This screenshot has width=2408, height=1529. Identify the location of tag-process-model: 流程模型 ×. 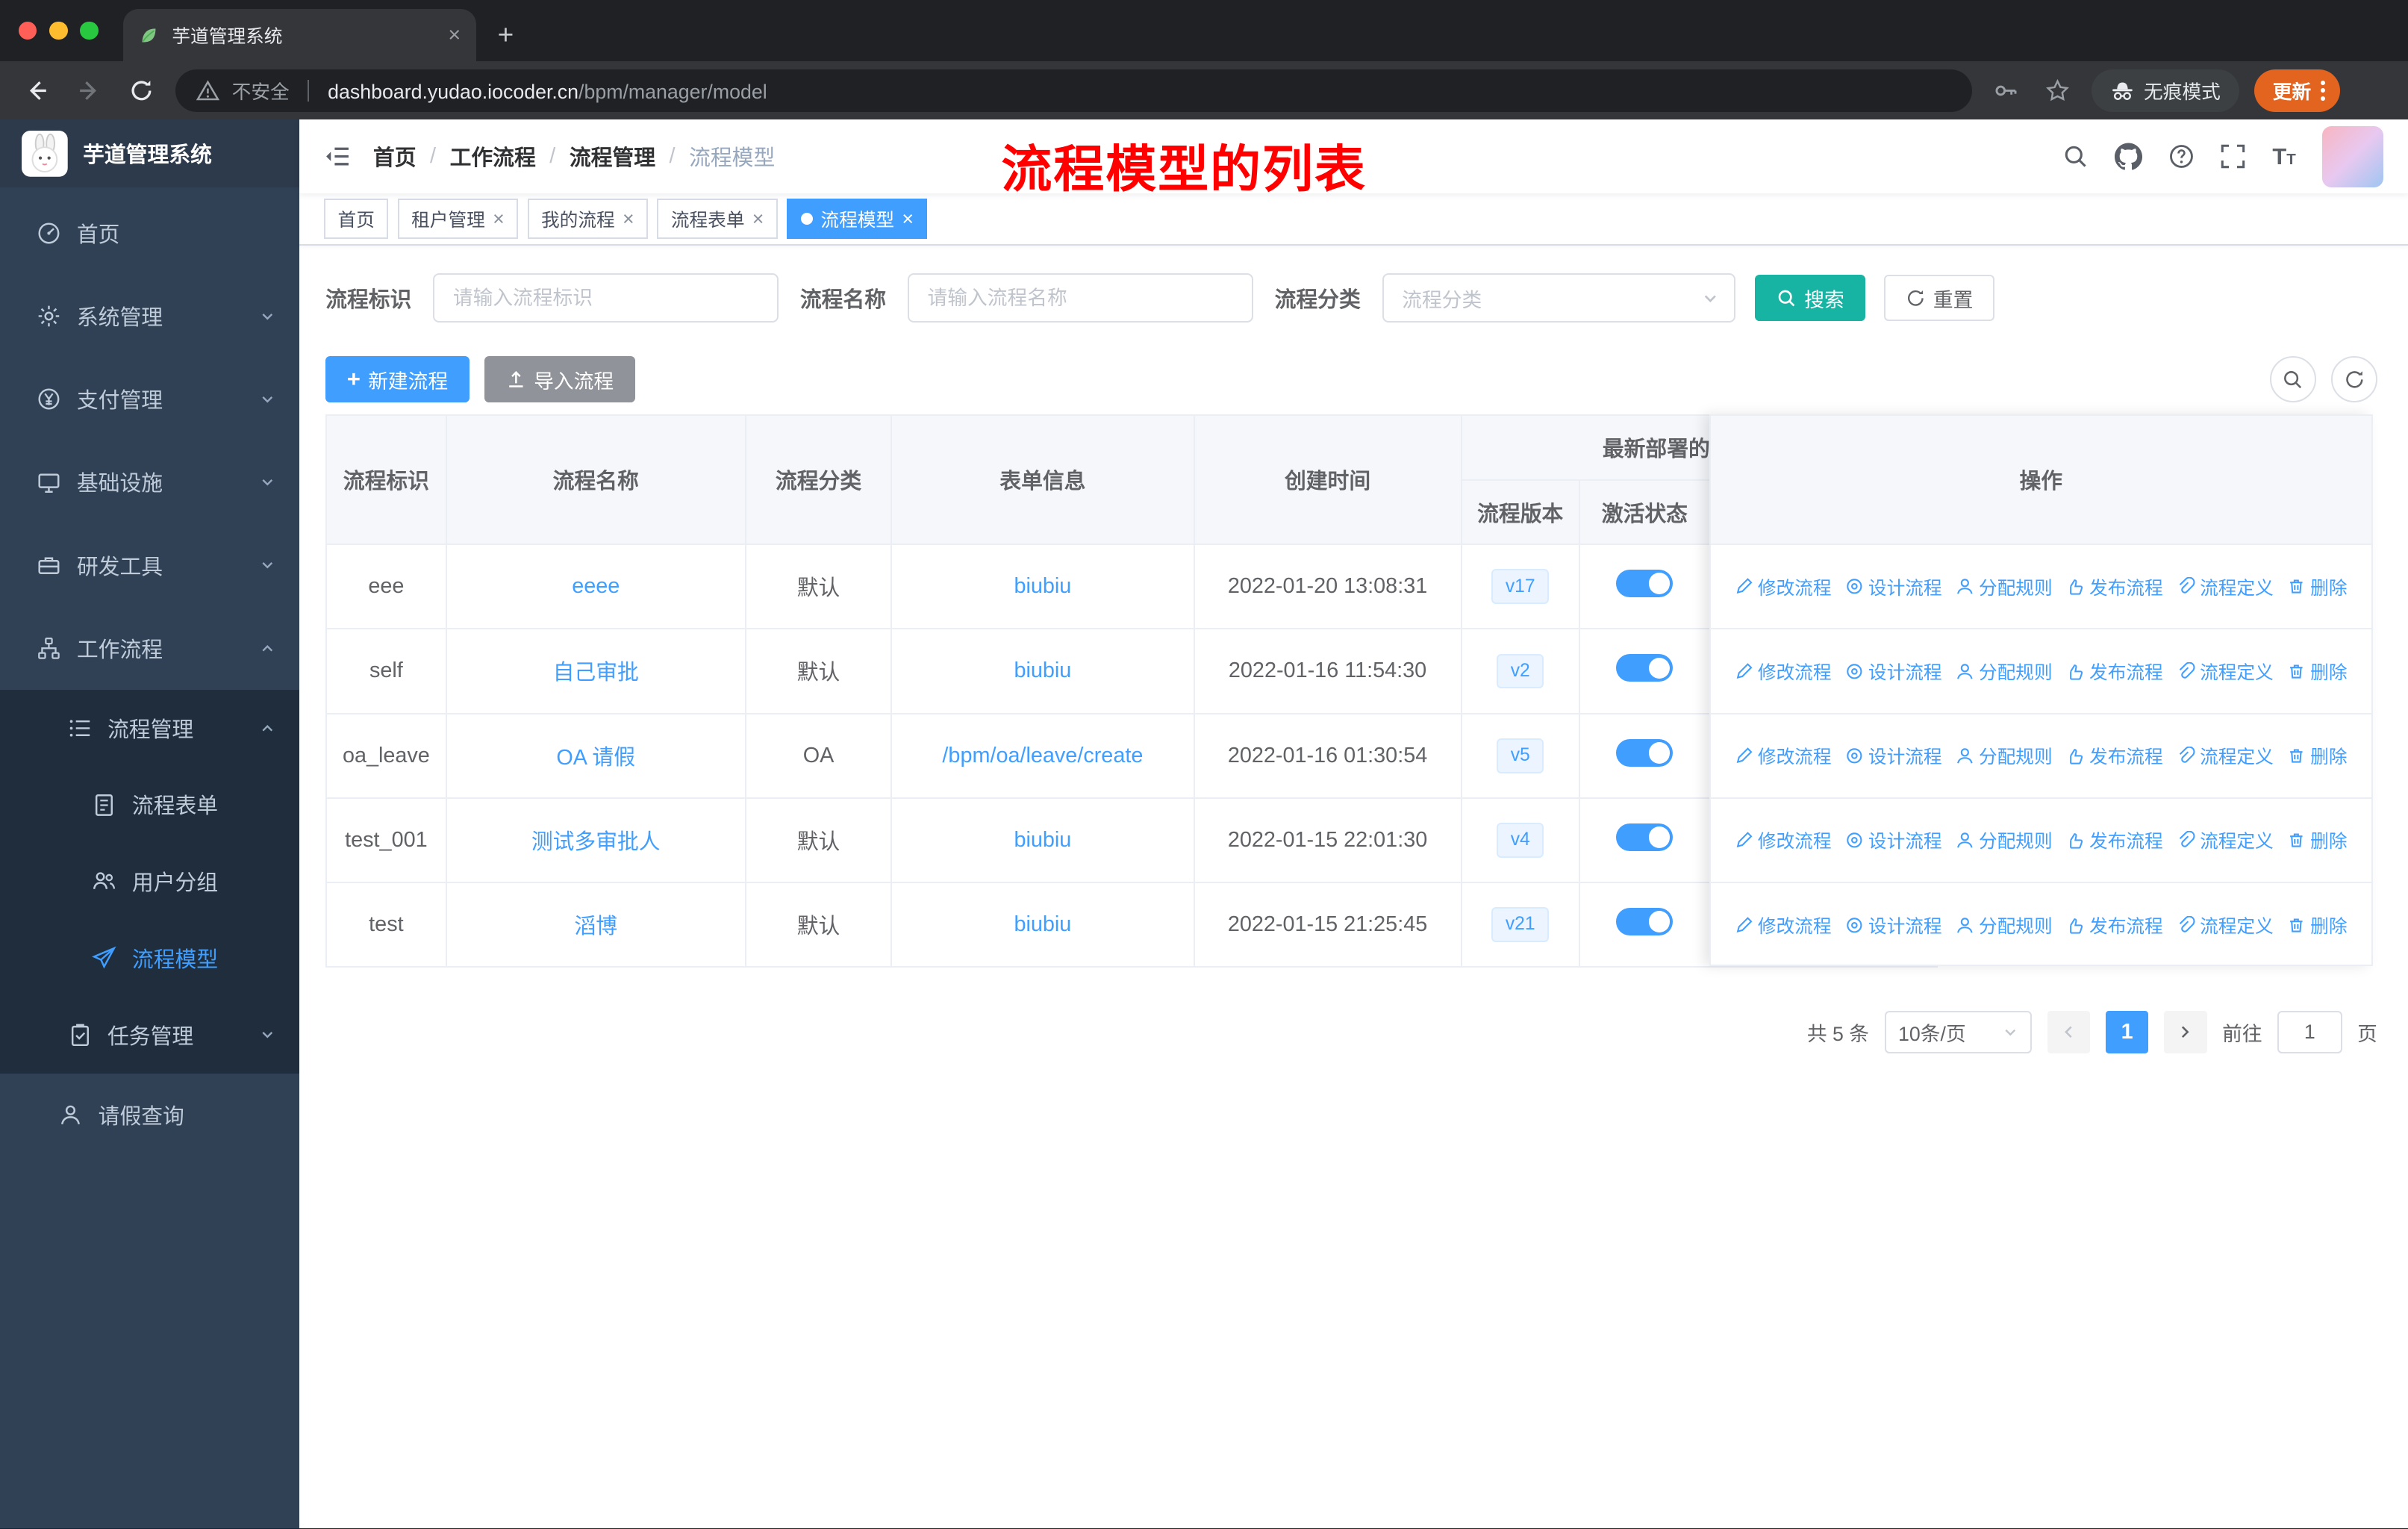
(857, 219).